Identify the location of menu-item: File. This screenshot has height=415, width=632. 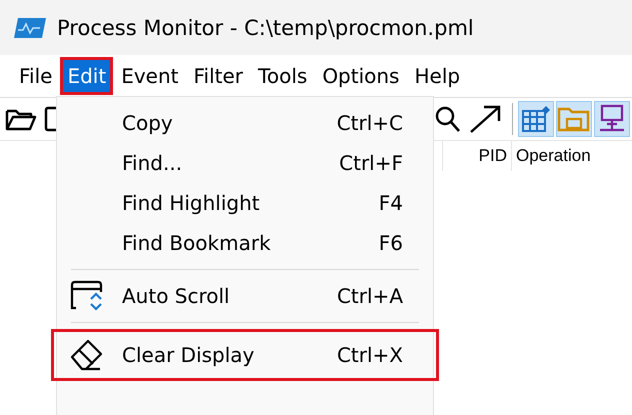
(36, 76).